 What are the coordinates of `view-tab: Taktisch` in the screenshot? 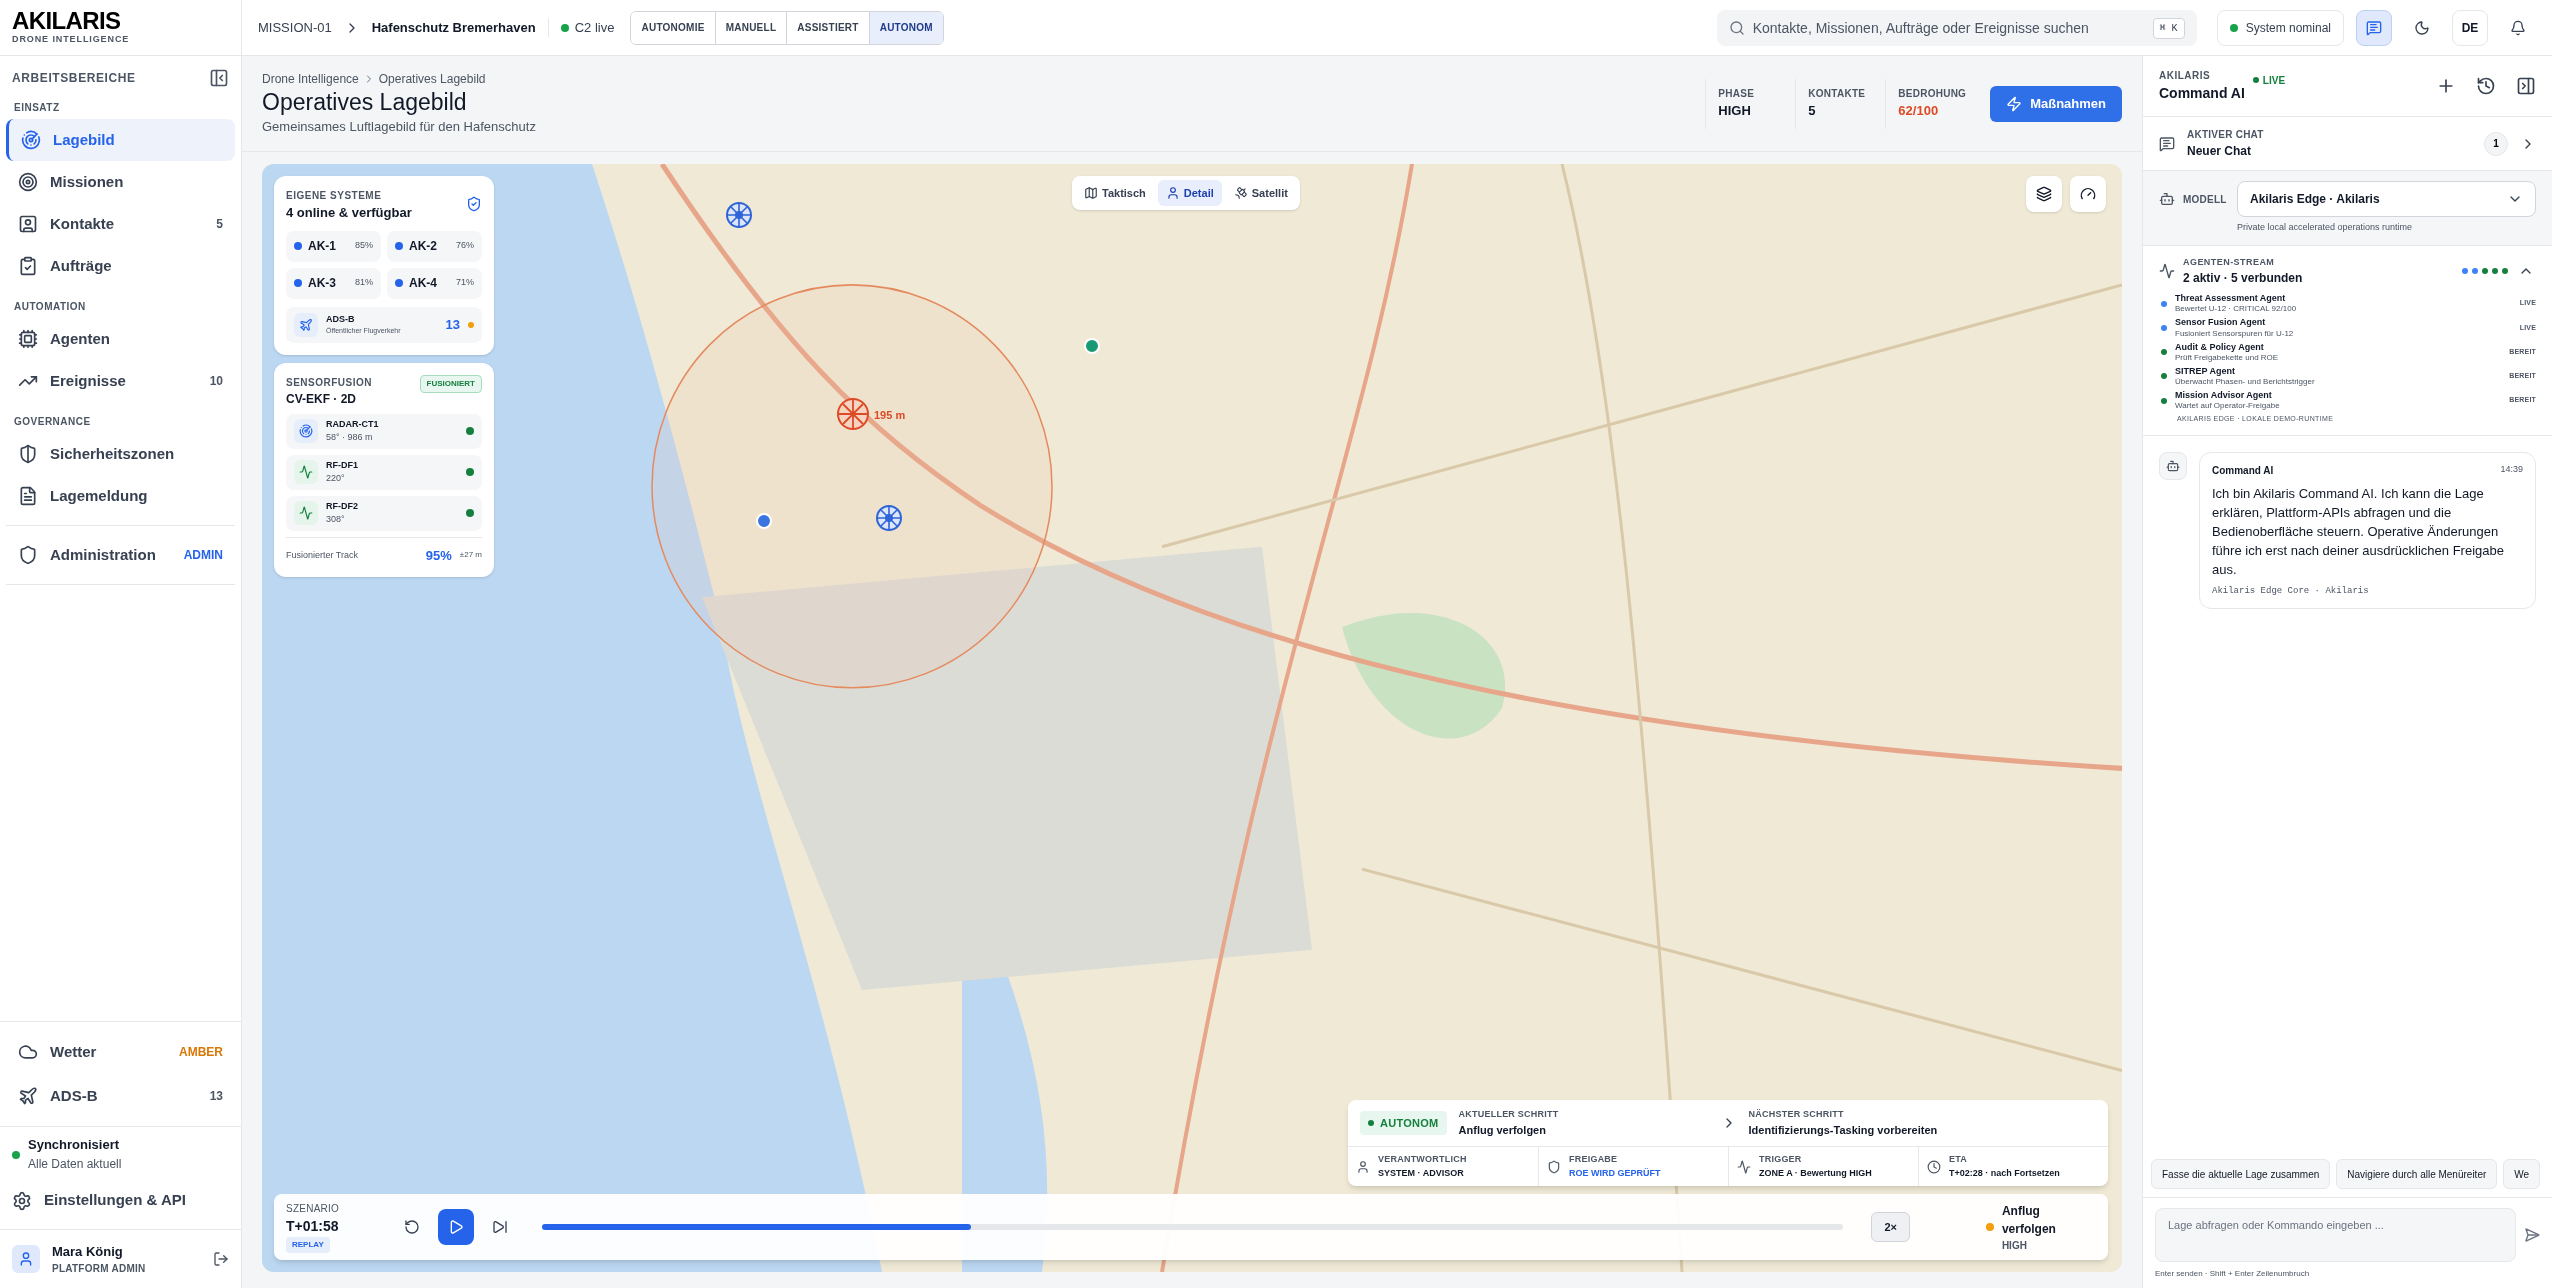 It's located at (1115, 193).